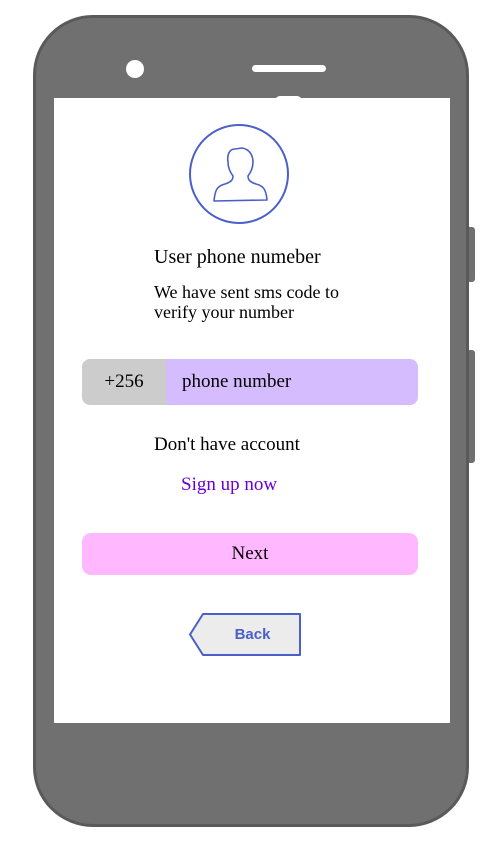 Image resolution: width=500 pixels, height=850 pixels. I want to click on front-camera, so click(135, 69).